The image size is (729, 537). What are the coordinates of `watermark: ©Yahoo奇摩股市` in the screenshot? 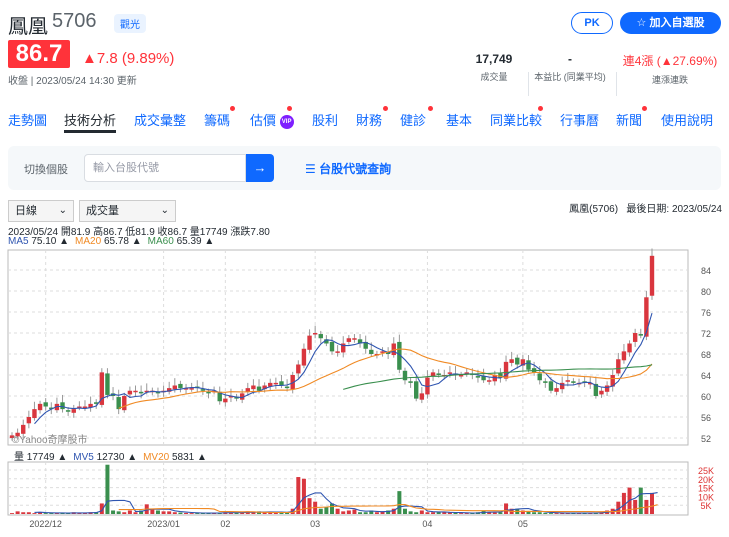 It's located at (50, 439).